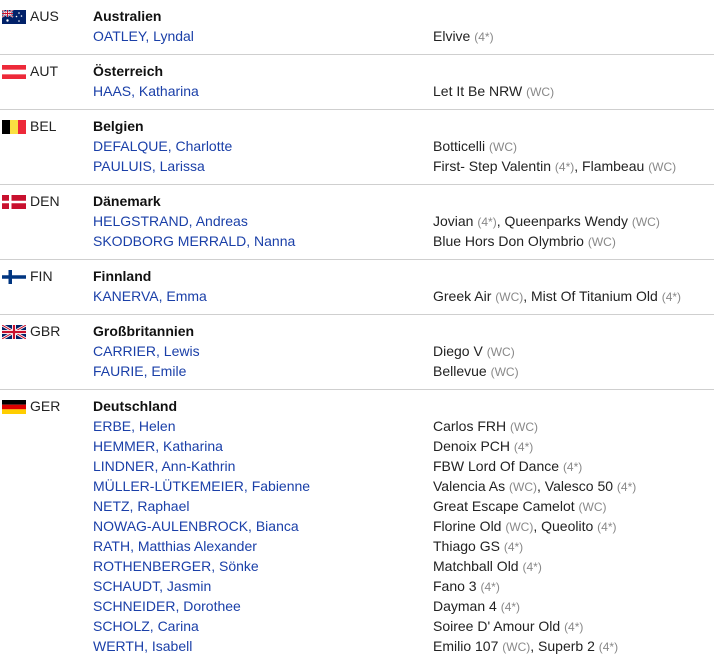  I want to click on rider-link: CARRIER, Lewis, so click(146, 351).